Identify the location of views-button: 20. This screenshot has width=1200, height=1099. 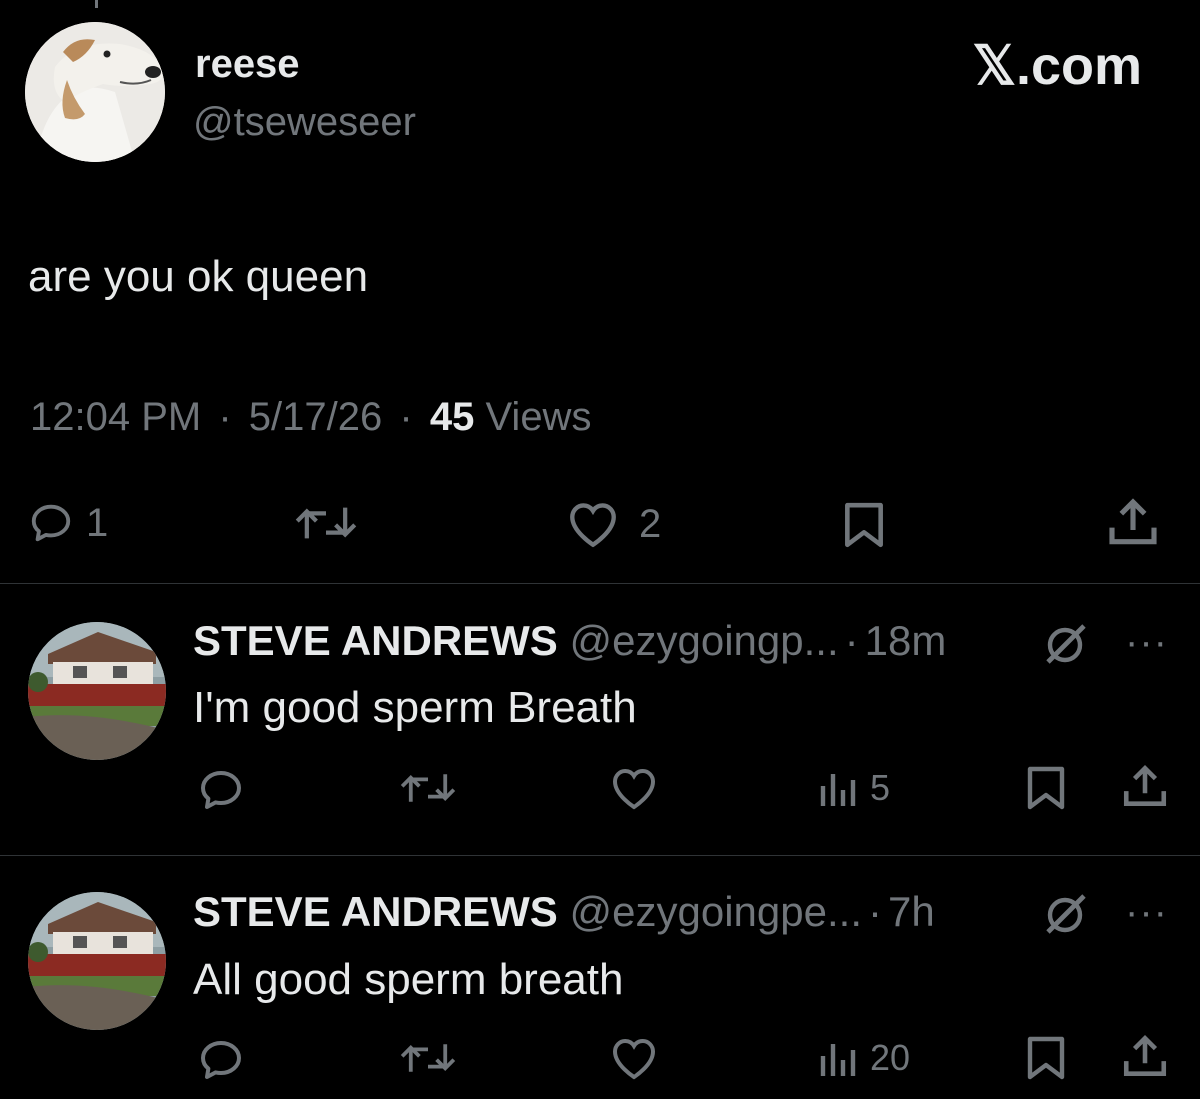
(864, 1058).